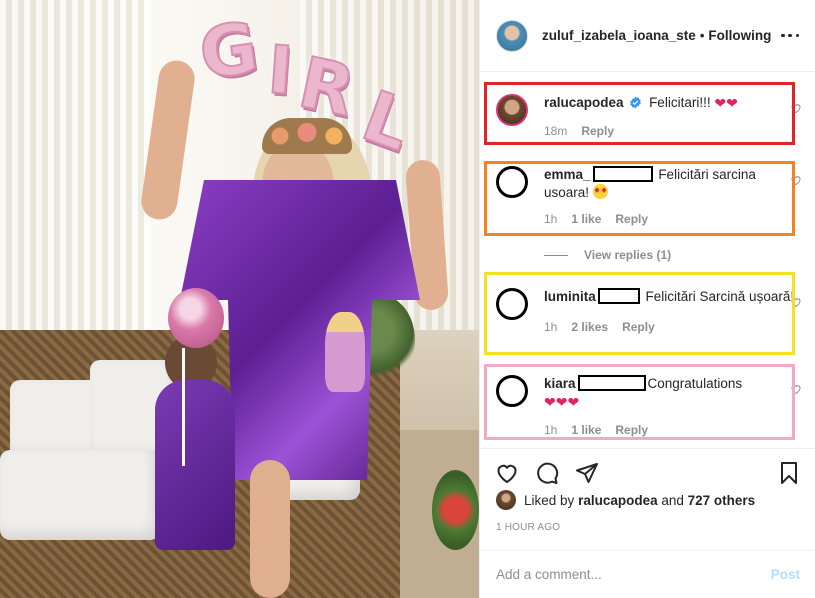  I want to click on owner-avatar, so click(512, 35).